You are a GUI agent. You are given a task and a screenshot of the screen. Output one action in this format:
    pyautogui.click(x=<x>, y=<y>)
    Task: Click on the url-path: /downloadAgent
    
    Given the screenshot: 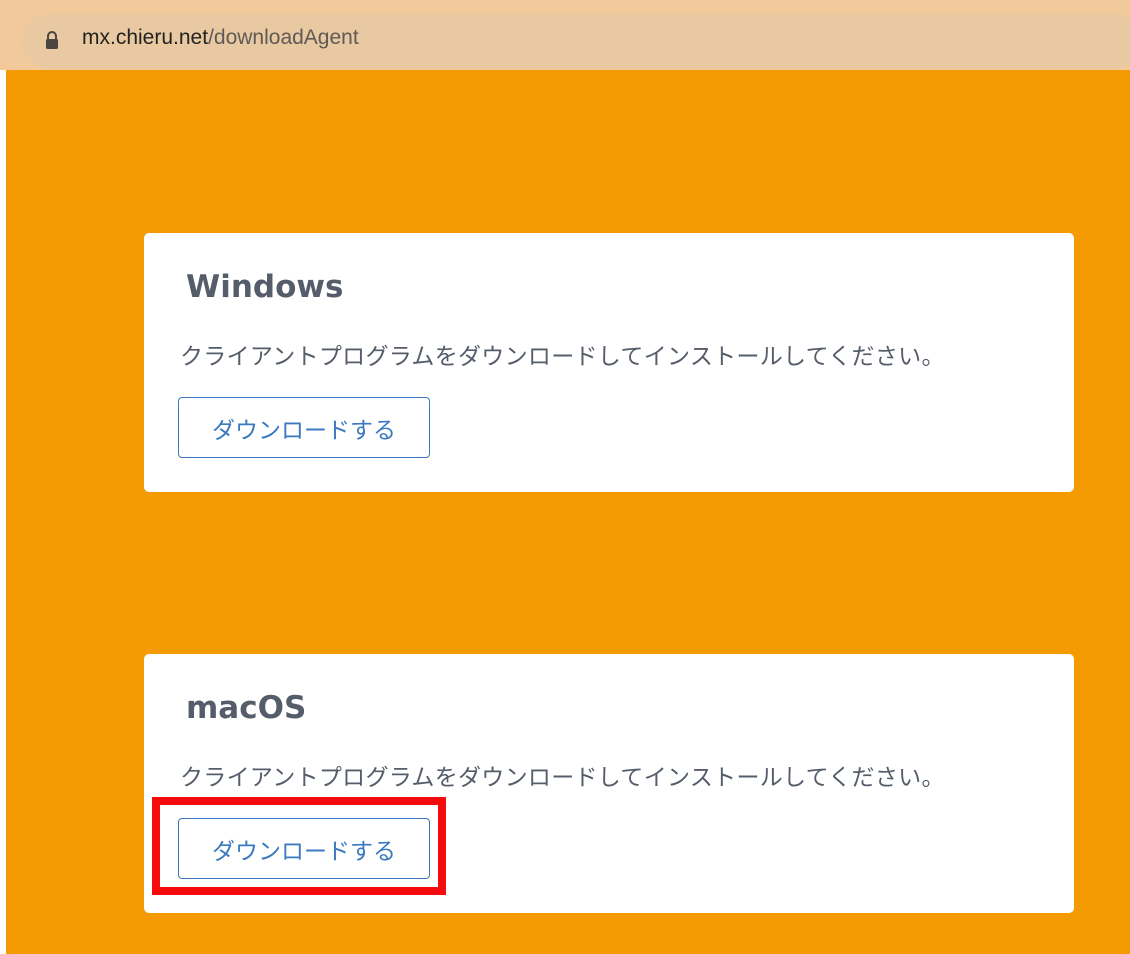 What is the action you would take?
    pyautogui.click(x=283, y=37)
    